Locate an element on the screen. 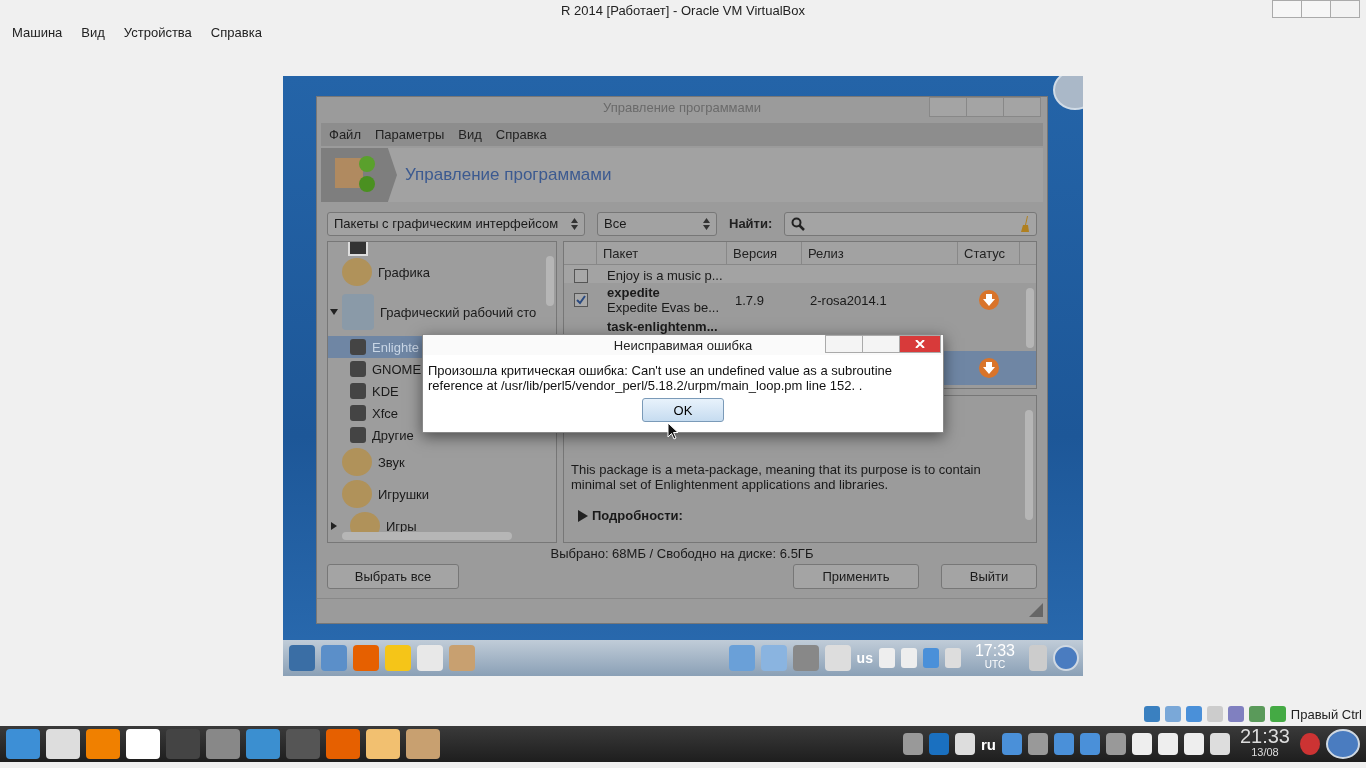 The width and height of the screenshot is (1366, 768). host-key-label: Правый Ctrl is located at coordinates (1326, 714).